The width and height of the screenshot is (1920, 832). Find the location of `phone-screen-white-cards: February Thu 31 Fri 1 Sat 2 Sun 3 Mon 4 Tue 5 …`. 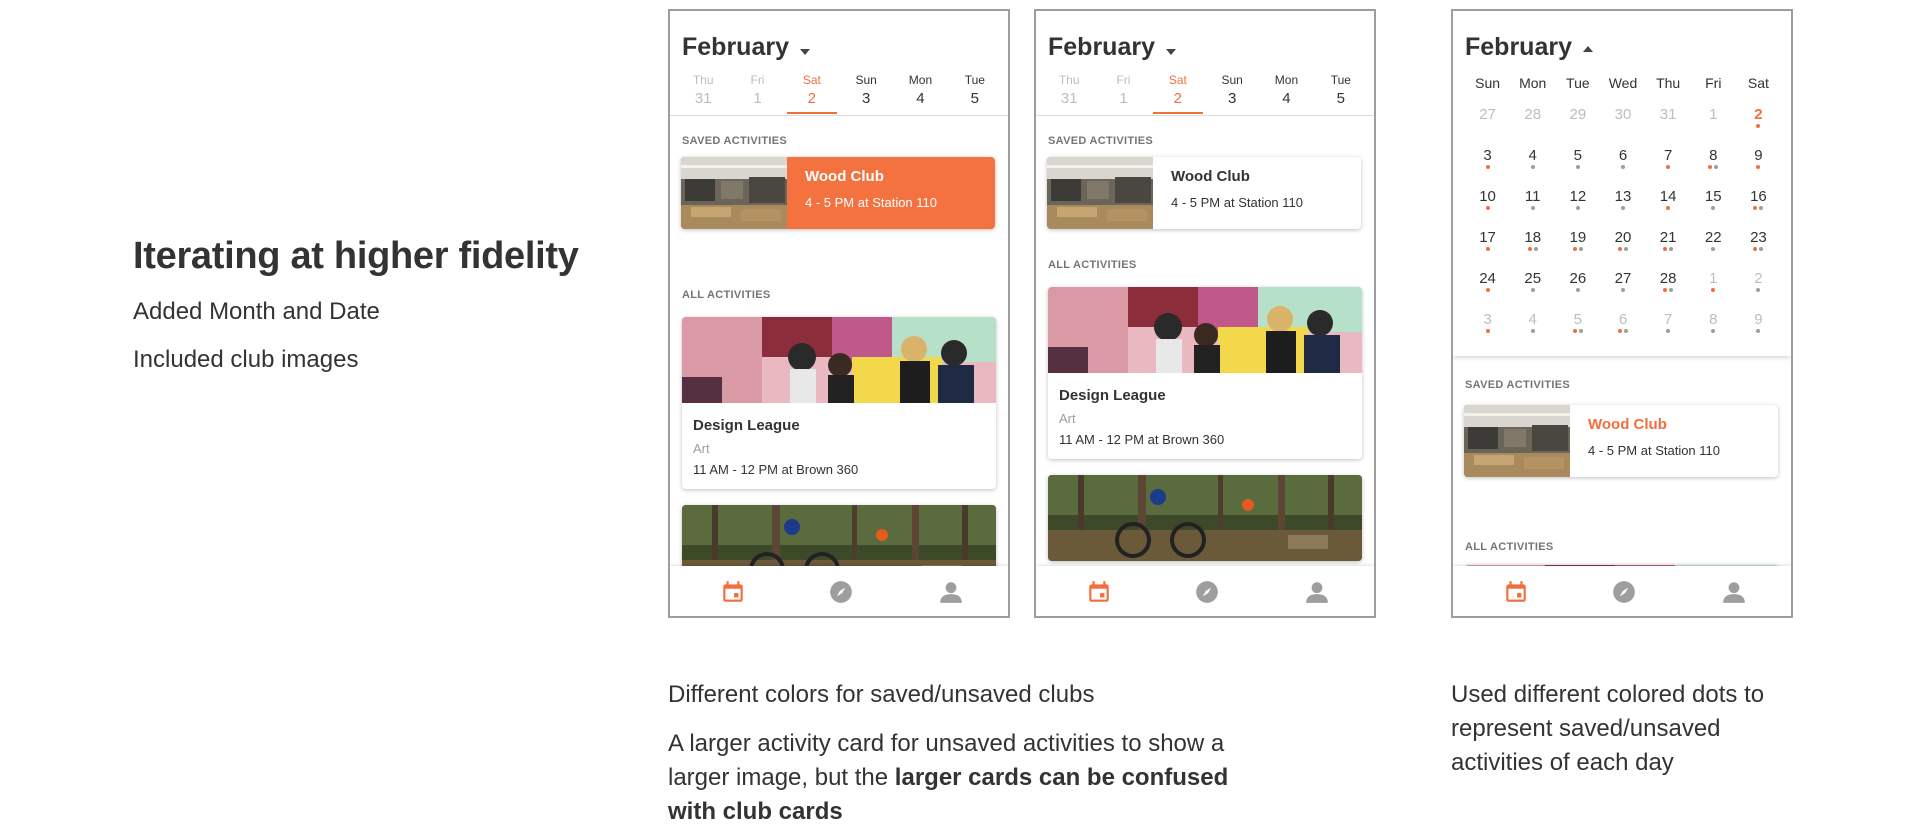

phone-screen-white-cards: February Thu 31 Fri 1 Sat 2 Sun 3 Mon 4 Tue 5 … is located at coordinates (1205, 313).